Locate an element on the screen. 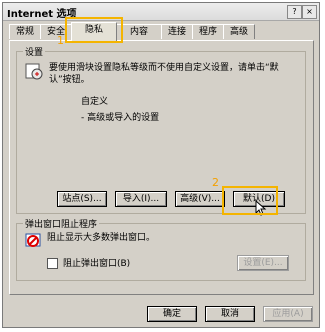 The width and height of the screenshot is (325, 332). popup-checkbox-label: 阻止弹出窗口(B) is located at coordinates (97, 264).